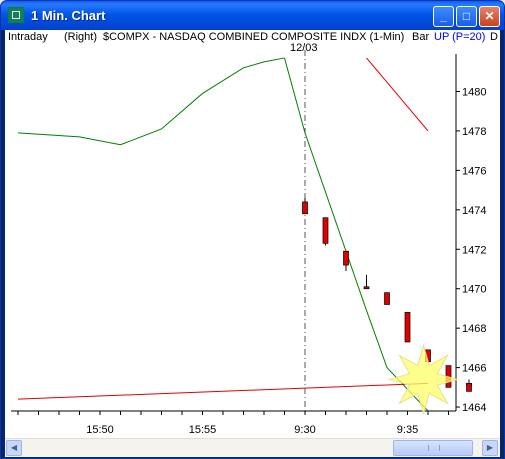  What do you see at coordinates (466, 16) in the screenshot?
I see `maximize-button: □` at bounding box center [466, 16].